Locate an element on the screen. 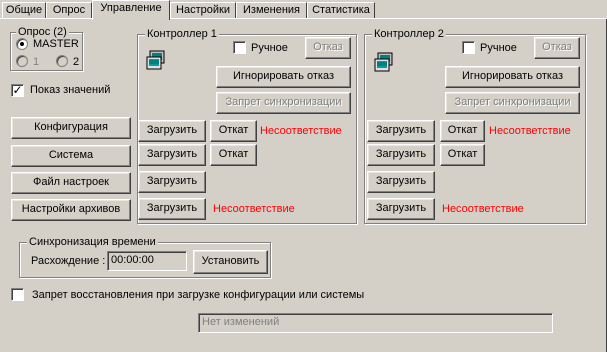 This screenshot has height=352, width=607. system-button: Система is located at coordinates (71, 156).